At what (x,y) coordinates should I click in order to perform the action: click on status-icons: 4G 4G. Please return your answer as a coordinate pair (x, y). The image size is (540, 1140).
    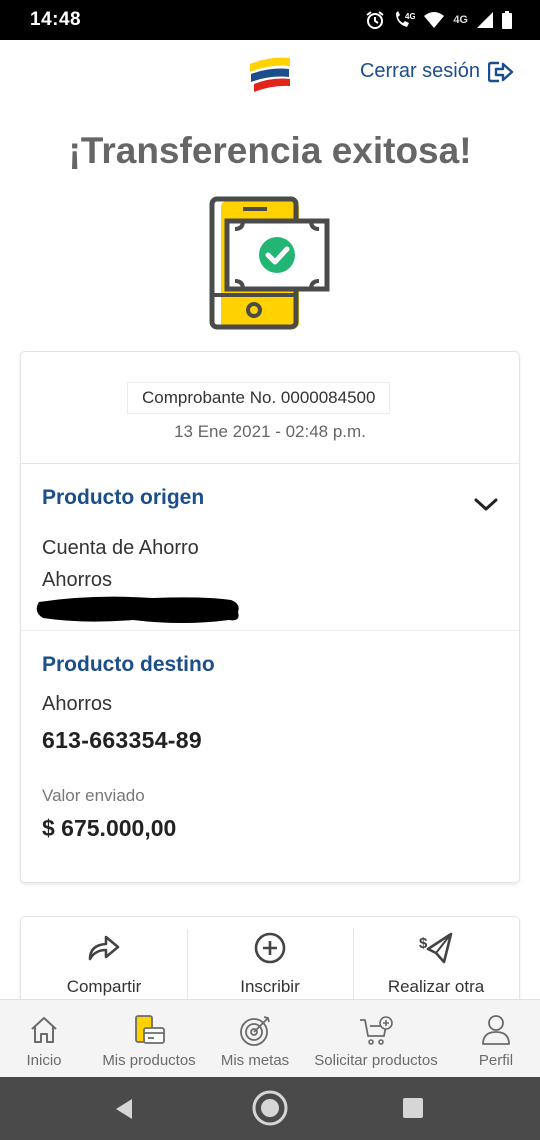
    Looking at the image, I should click on (438, 20).